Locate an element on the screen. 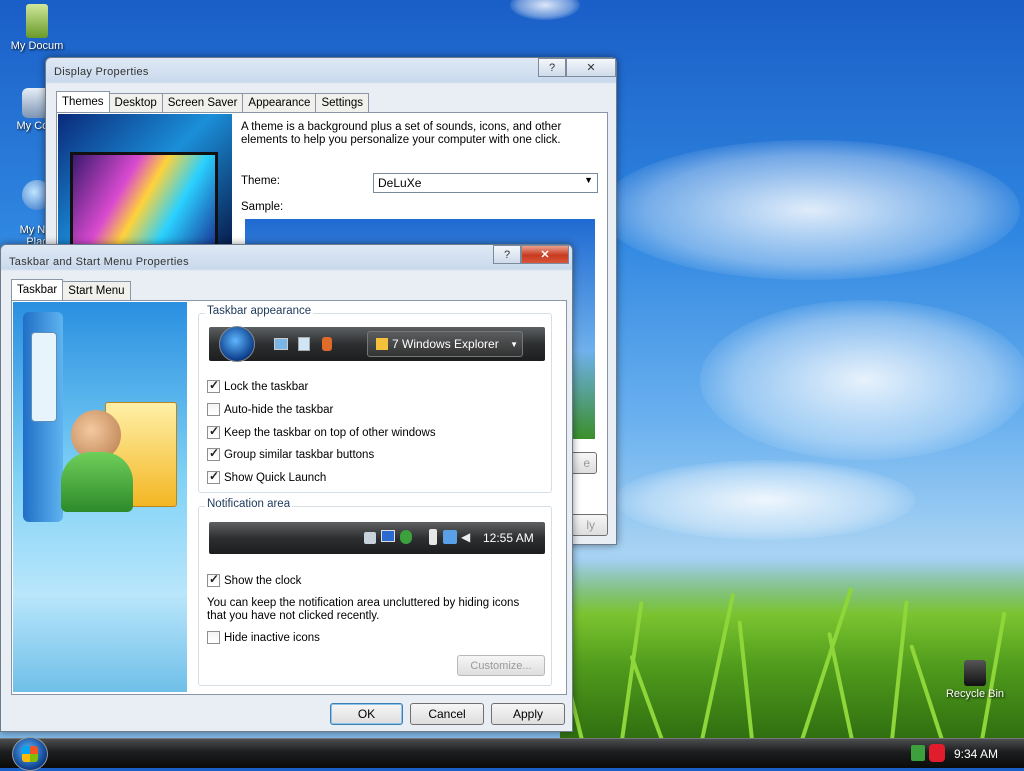 This screenshot has width=1024, height=771. theme-preview-image is located at coordinates (145, 181).